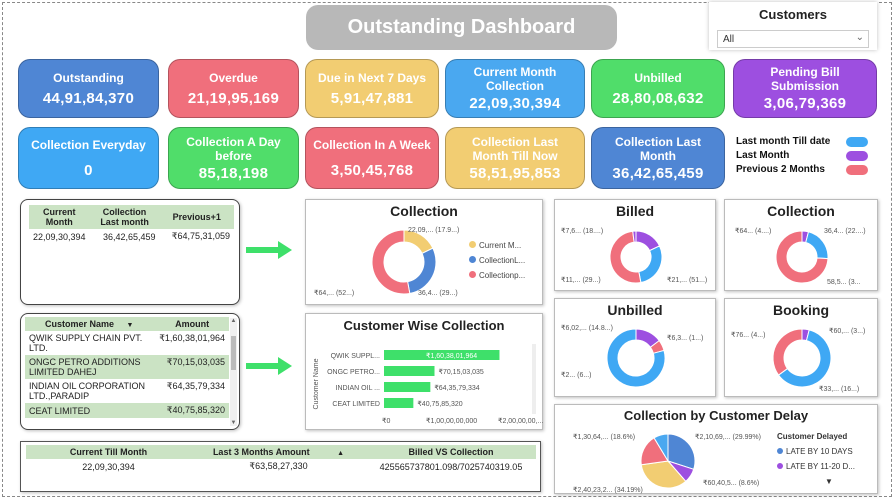  I want to click on data-label: ₹33,... (16...), so click(839, 389).